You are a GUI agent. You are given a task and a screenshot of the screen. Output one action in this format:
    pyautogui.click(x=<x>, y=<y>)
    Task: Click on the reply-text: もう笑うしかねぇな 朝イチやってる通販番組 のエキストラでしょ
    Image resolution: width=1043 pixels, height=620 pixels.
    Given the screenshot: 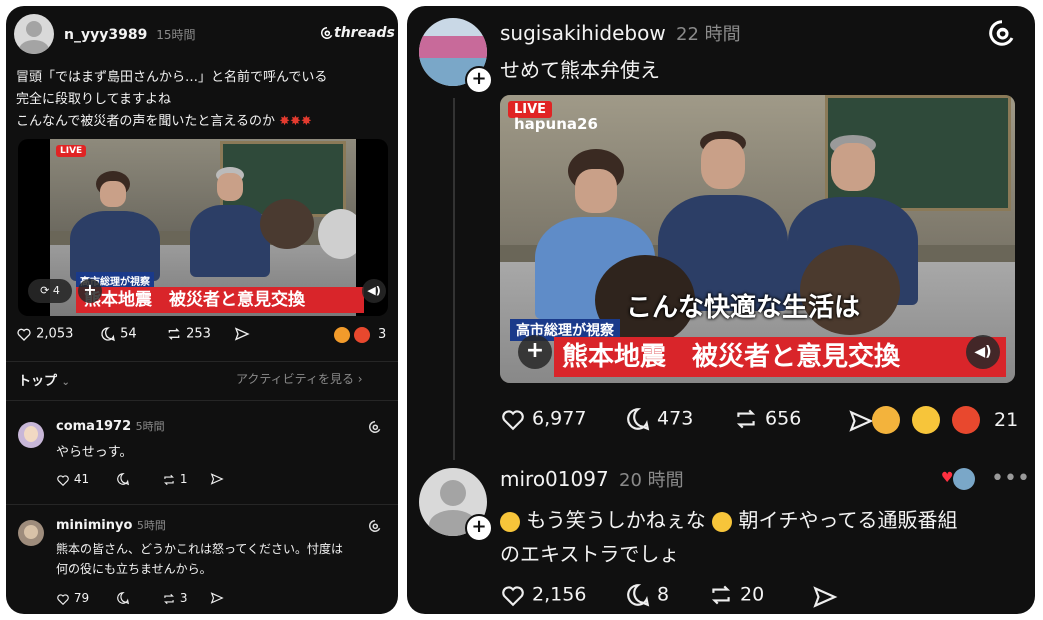 What is the action you would take?
    pyautogui.click(x=762, y=537)
    